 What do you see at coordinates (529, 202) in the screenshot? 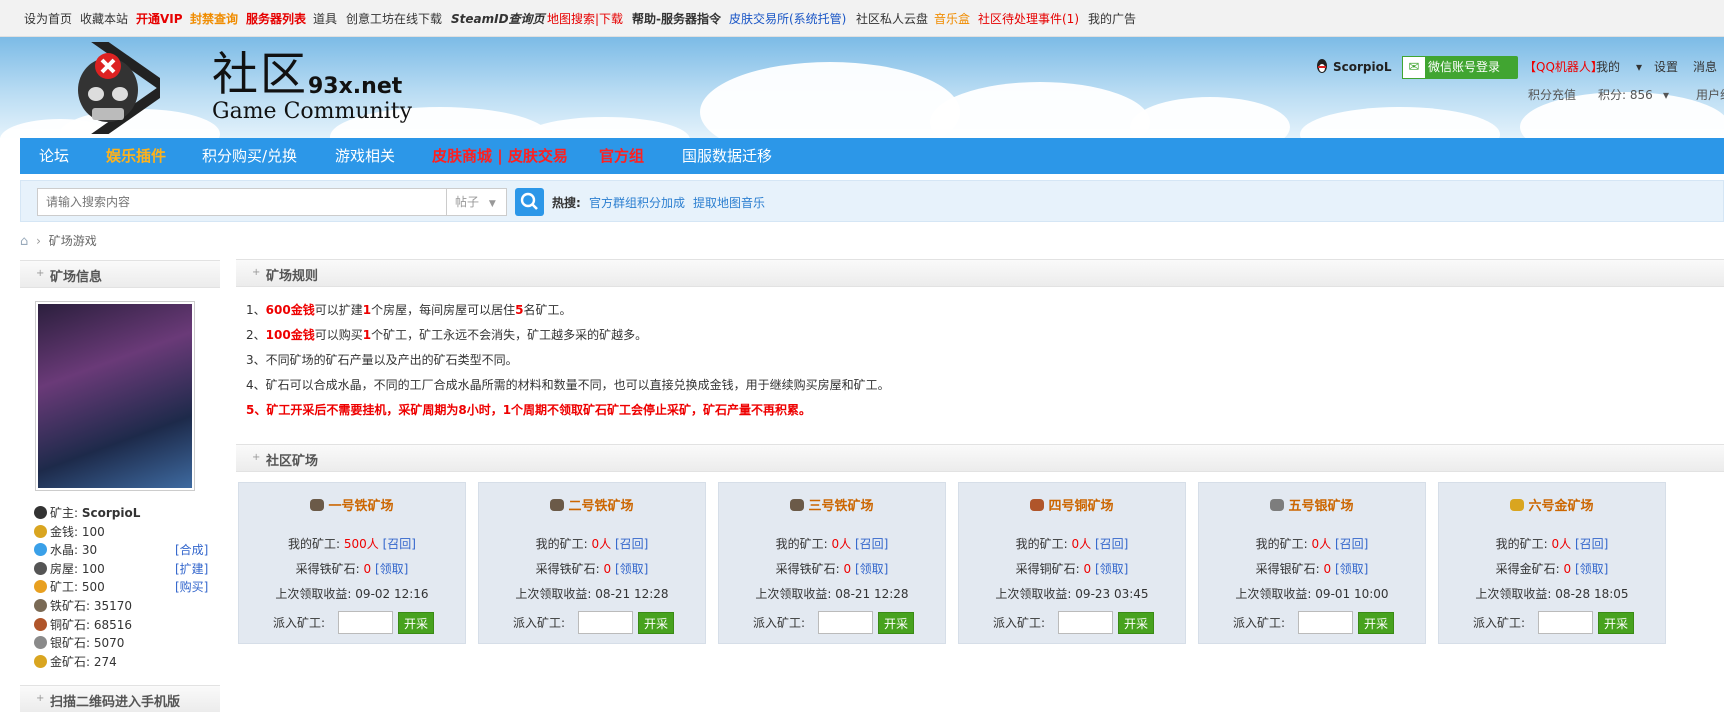
I see `search-icon` at bounding box center [529, 202].